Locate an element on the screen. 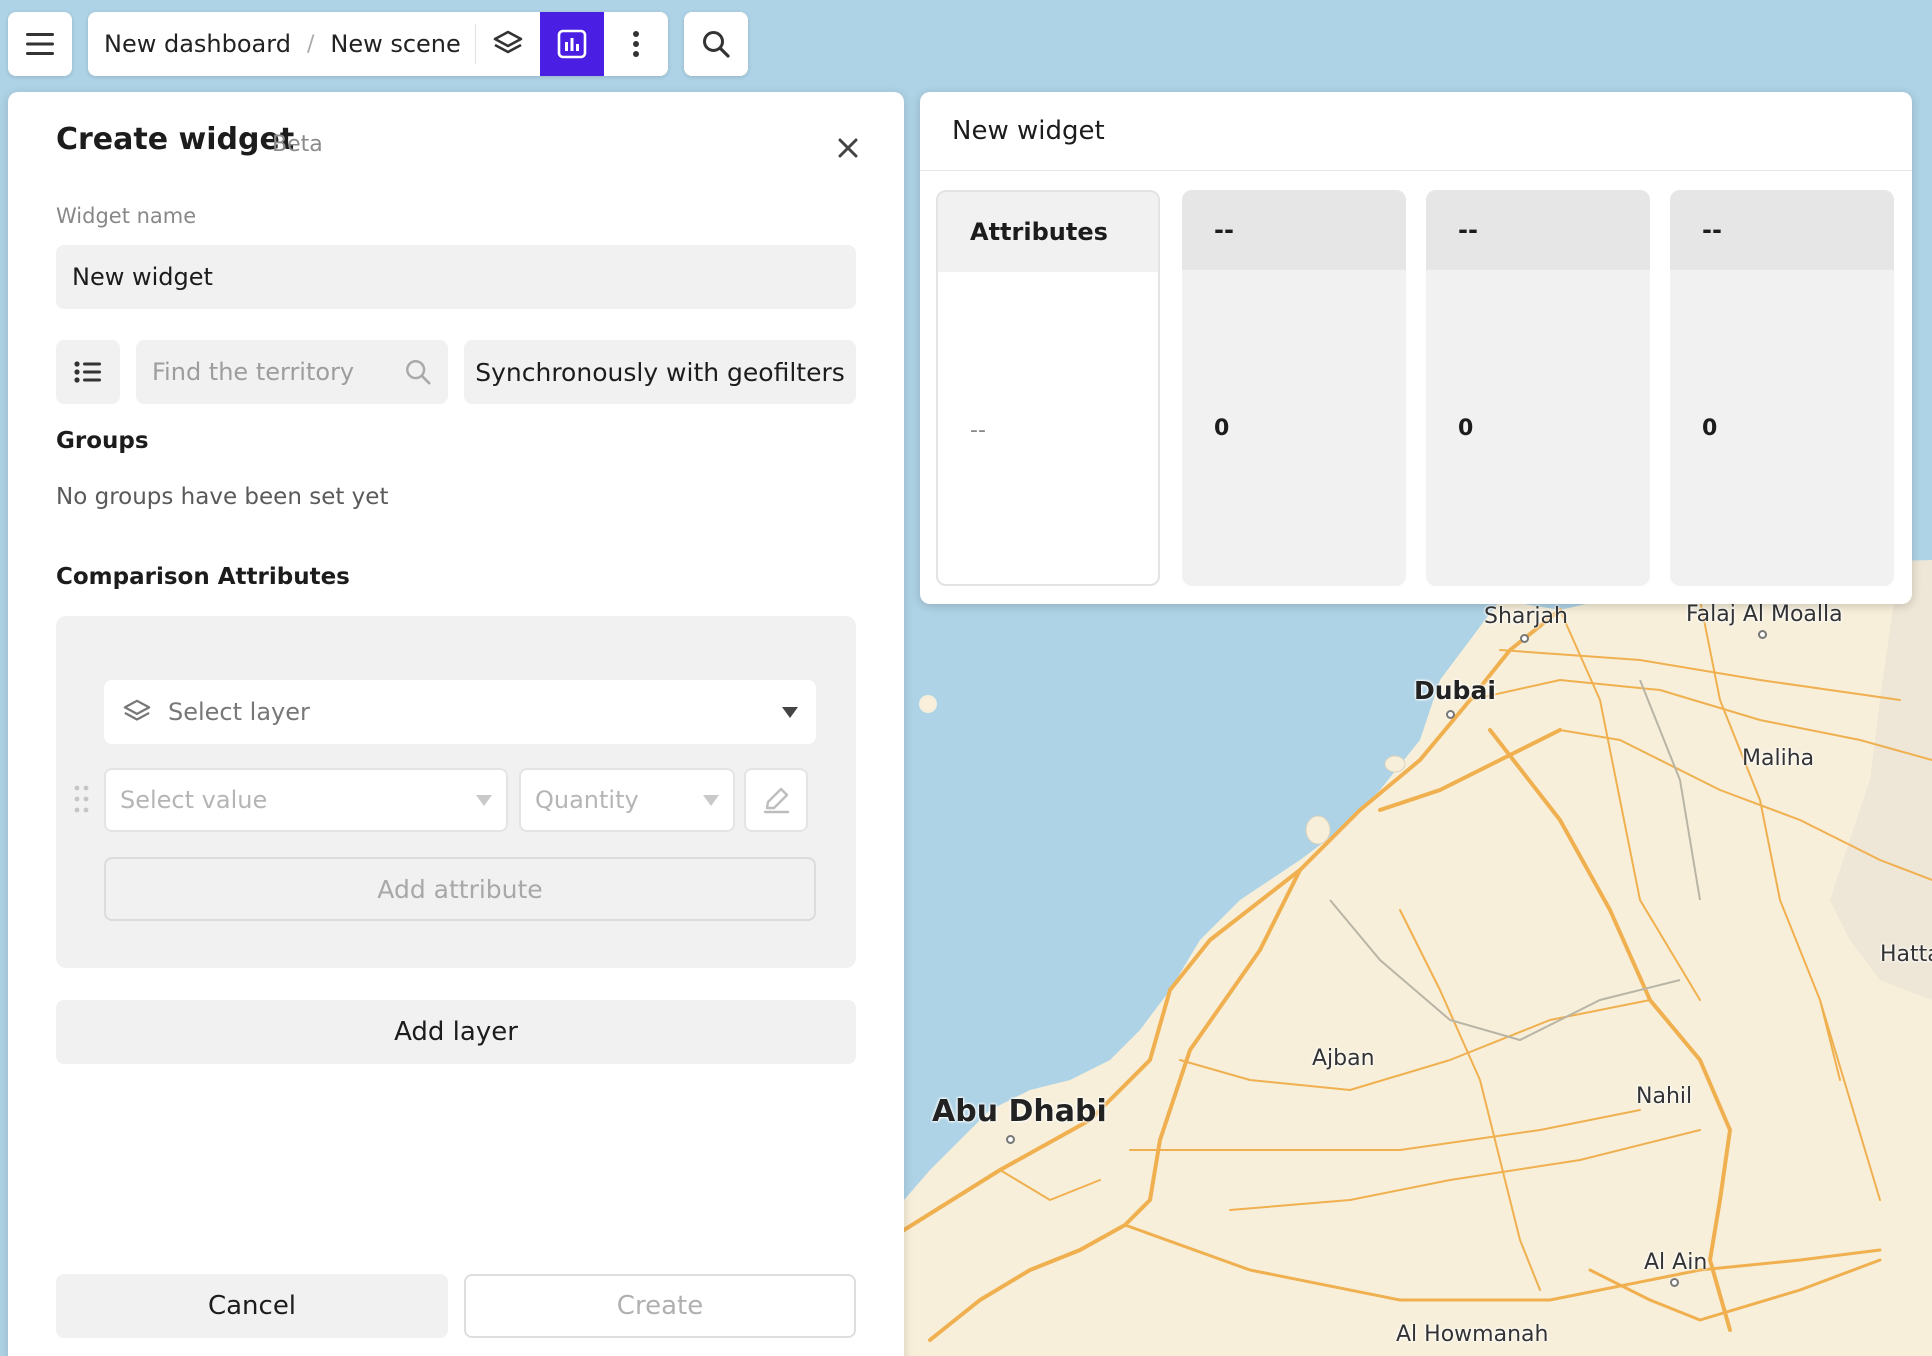 This screenshot has height=1356, width=1932. list-icon is located at coordinates (87, 372).